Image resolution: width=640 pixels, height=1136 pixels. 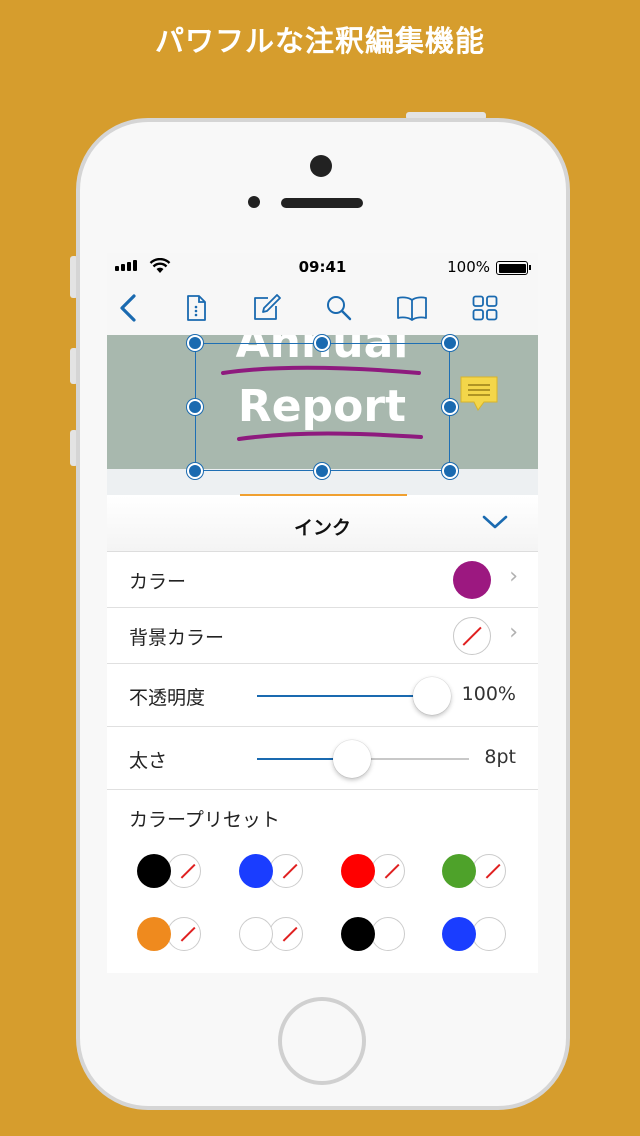 I want to click on panel-header: インク, so click(x=322, y=524).